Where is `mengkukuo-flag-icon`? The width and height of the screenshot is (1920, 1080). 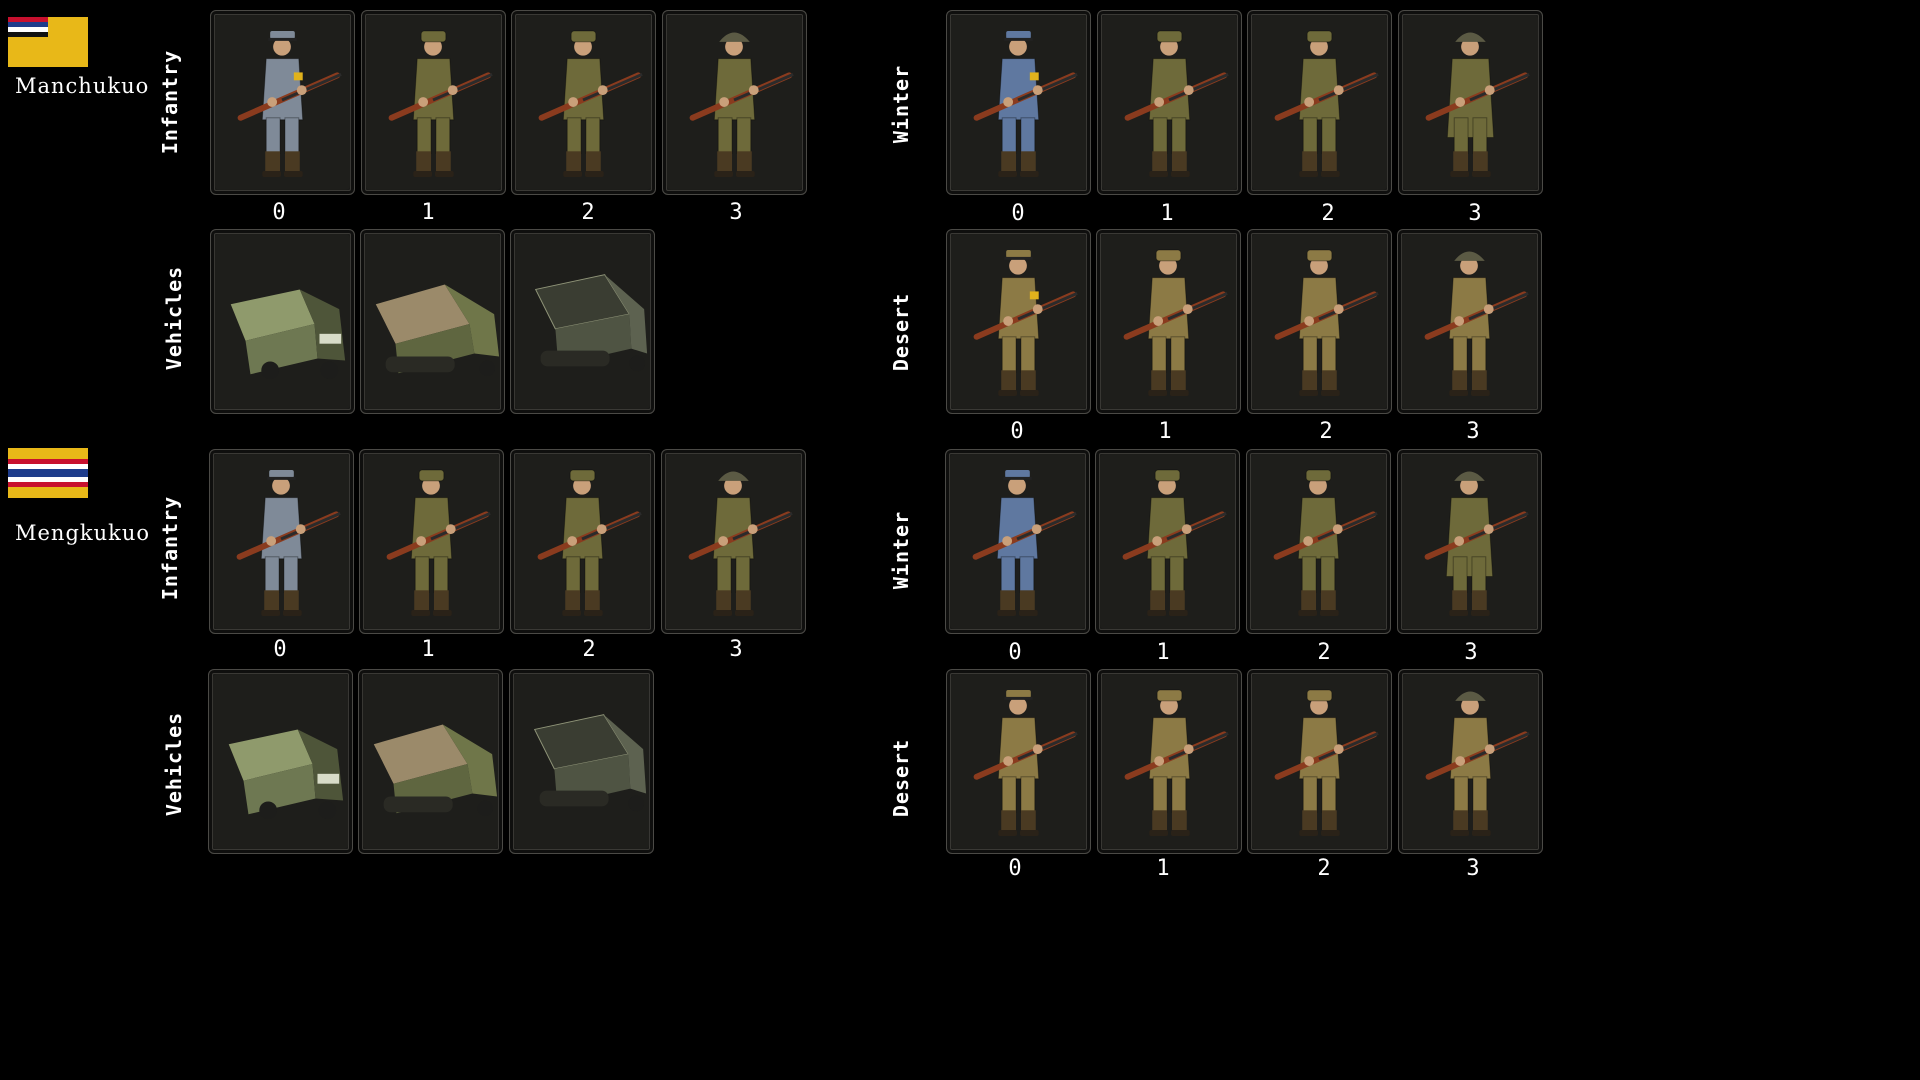 mengkukuo-flag-icon is located at coordinates (48, 473).